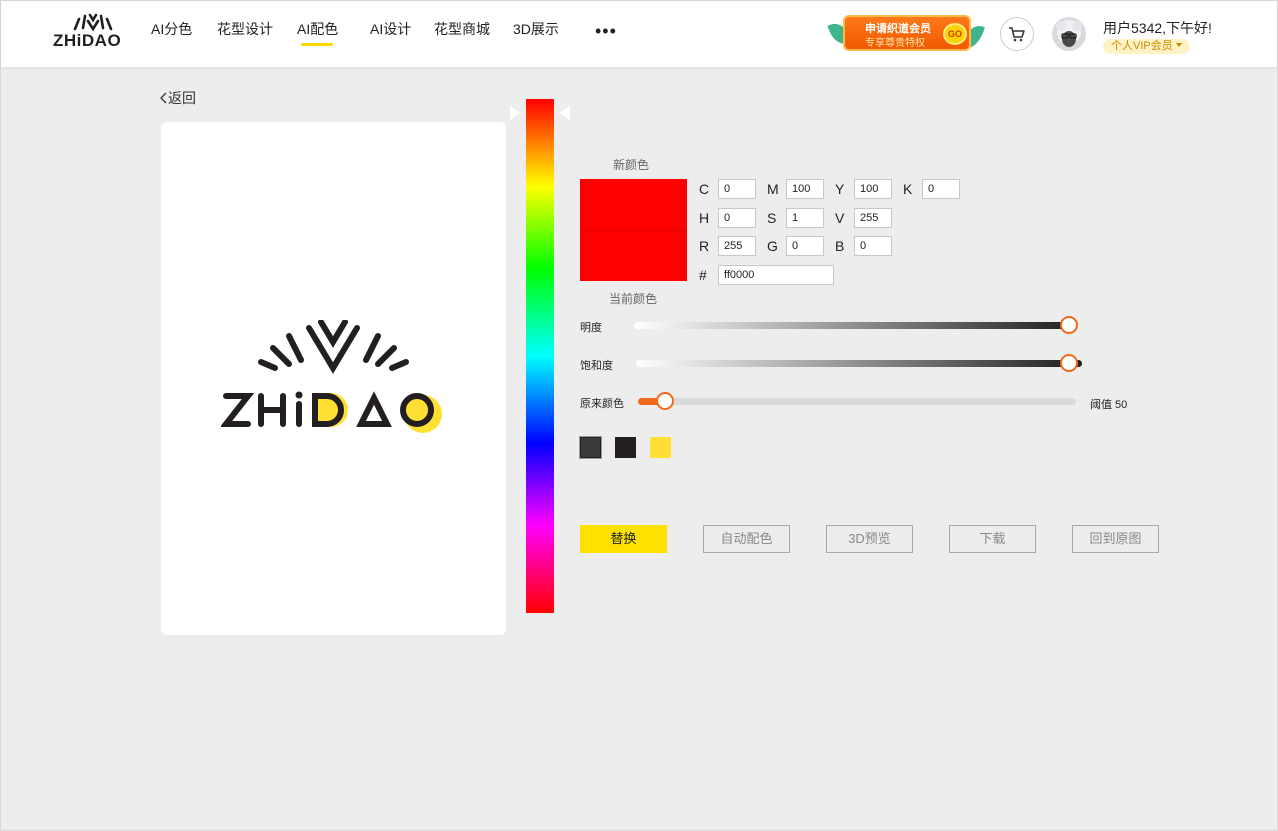 The height and width of the screenshot is (831, 1278). What do you see at coordinates (704, 218) in the screenshot?
I see `h-label: H` at bounding box center [704, 218].